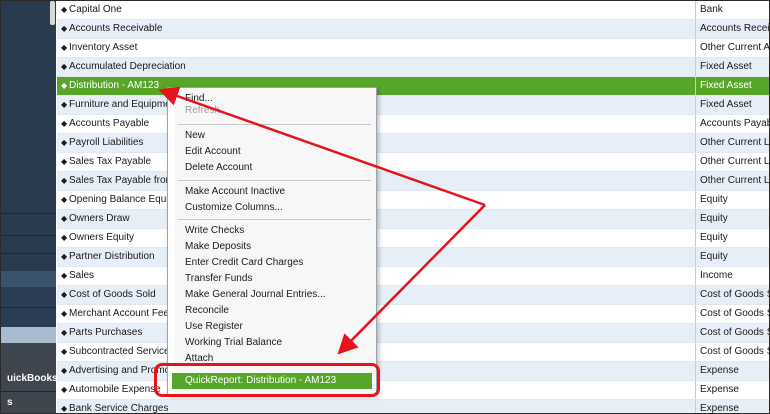 The image size is (770, 414). I want to click on arrow-to-quickreport, so click(411, 279).